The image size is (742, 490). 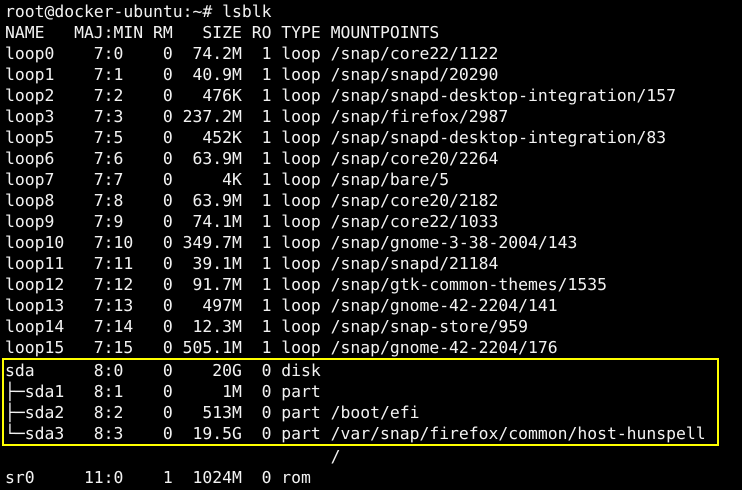 I want to click on output-line: loop6 7:6 0 63.9M 1 loop /snap/core20/2264, so click(x=251, y=158).